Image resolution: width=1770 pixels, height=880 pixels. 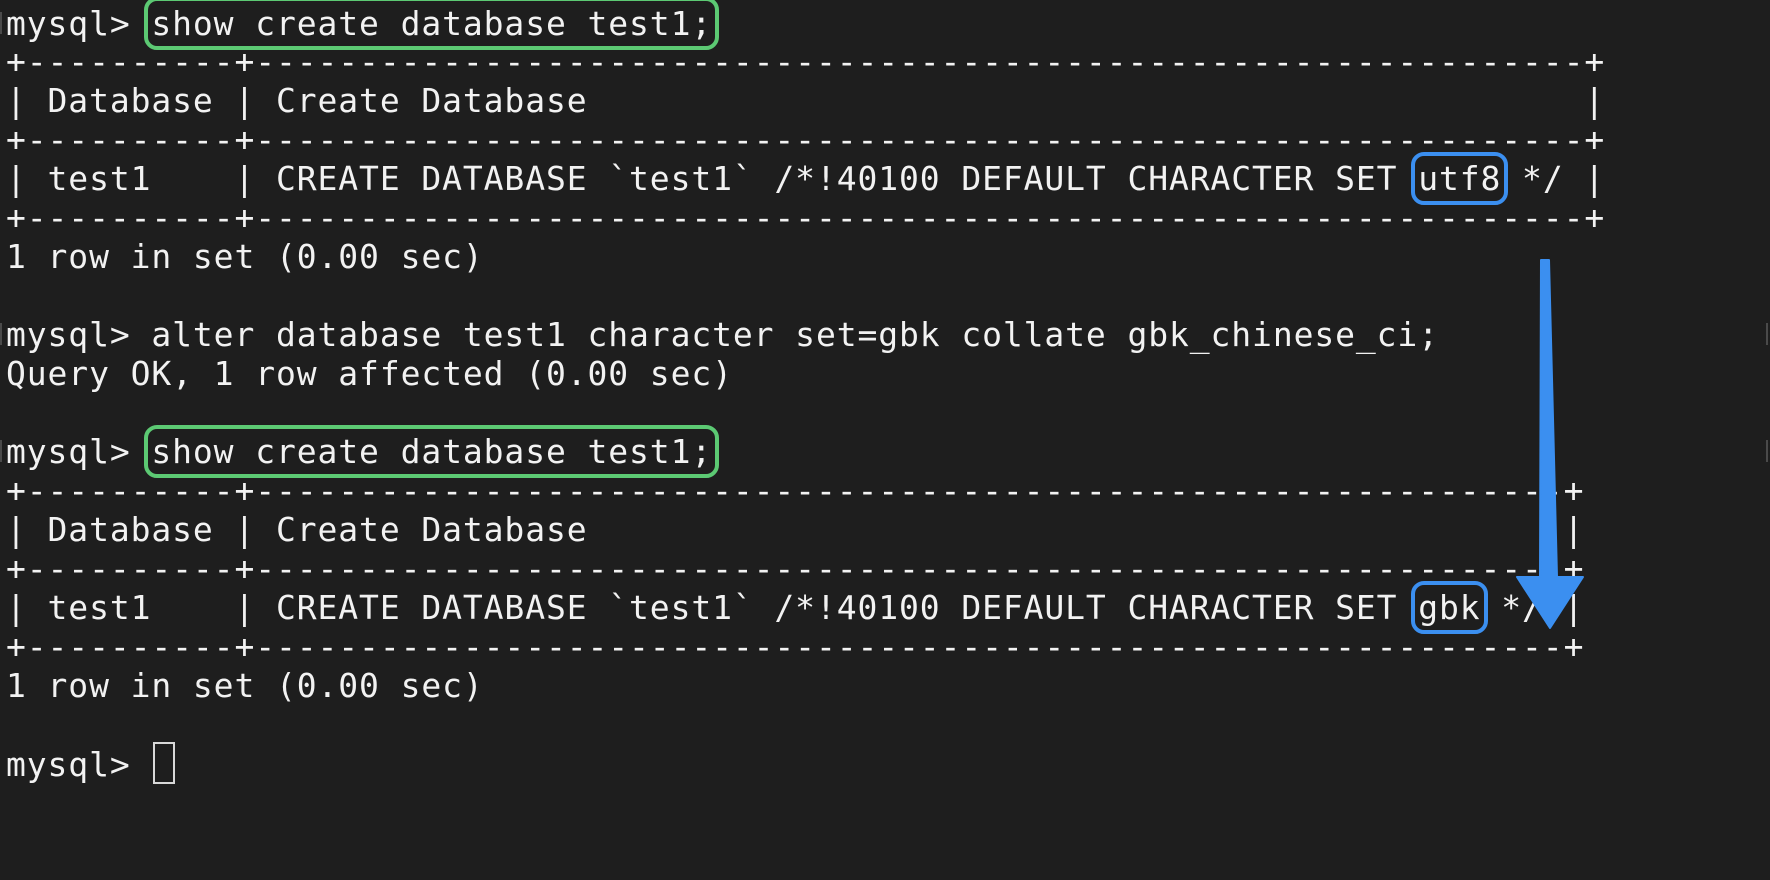 I want to click on prompt-line-3: mysql> show create database test1;, so click(x=363, y=451).